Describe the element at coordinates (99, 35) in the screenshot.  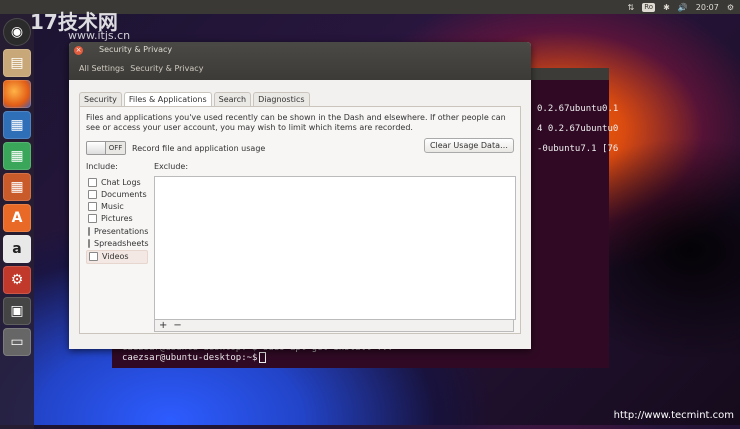
I see `watermark-site: www.itjs.cn` at that location.